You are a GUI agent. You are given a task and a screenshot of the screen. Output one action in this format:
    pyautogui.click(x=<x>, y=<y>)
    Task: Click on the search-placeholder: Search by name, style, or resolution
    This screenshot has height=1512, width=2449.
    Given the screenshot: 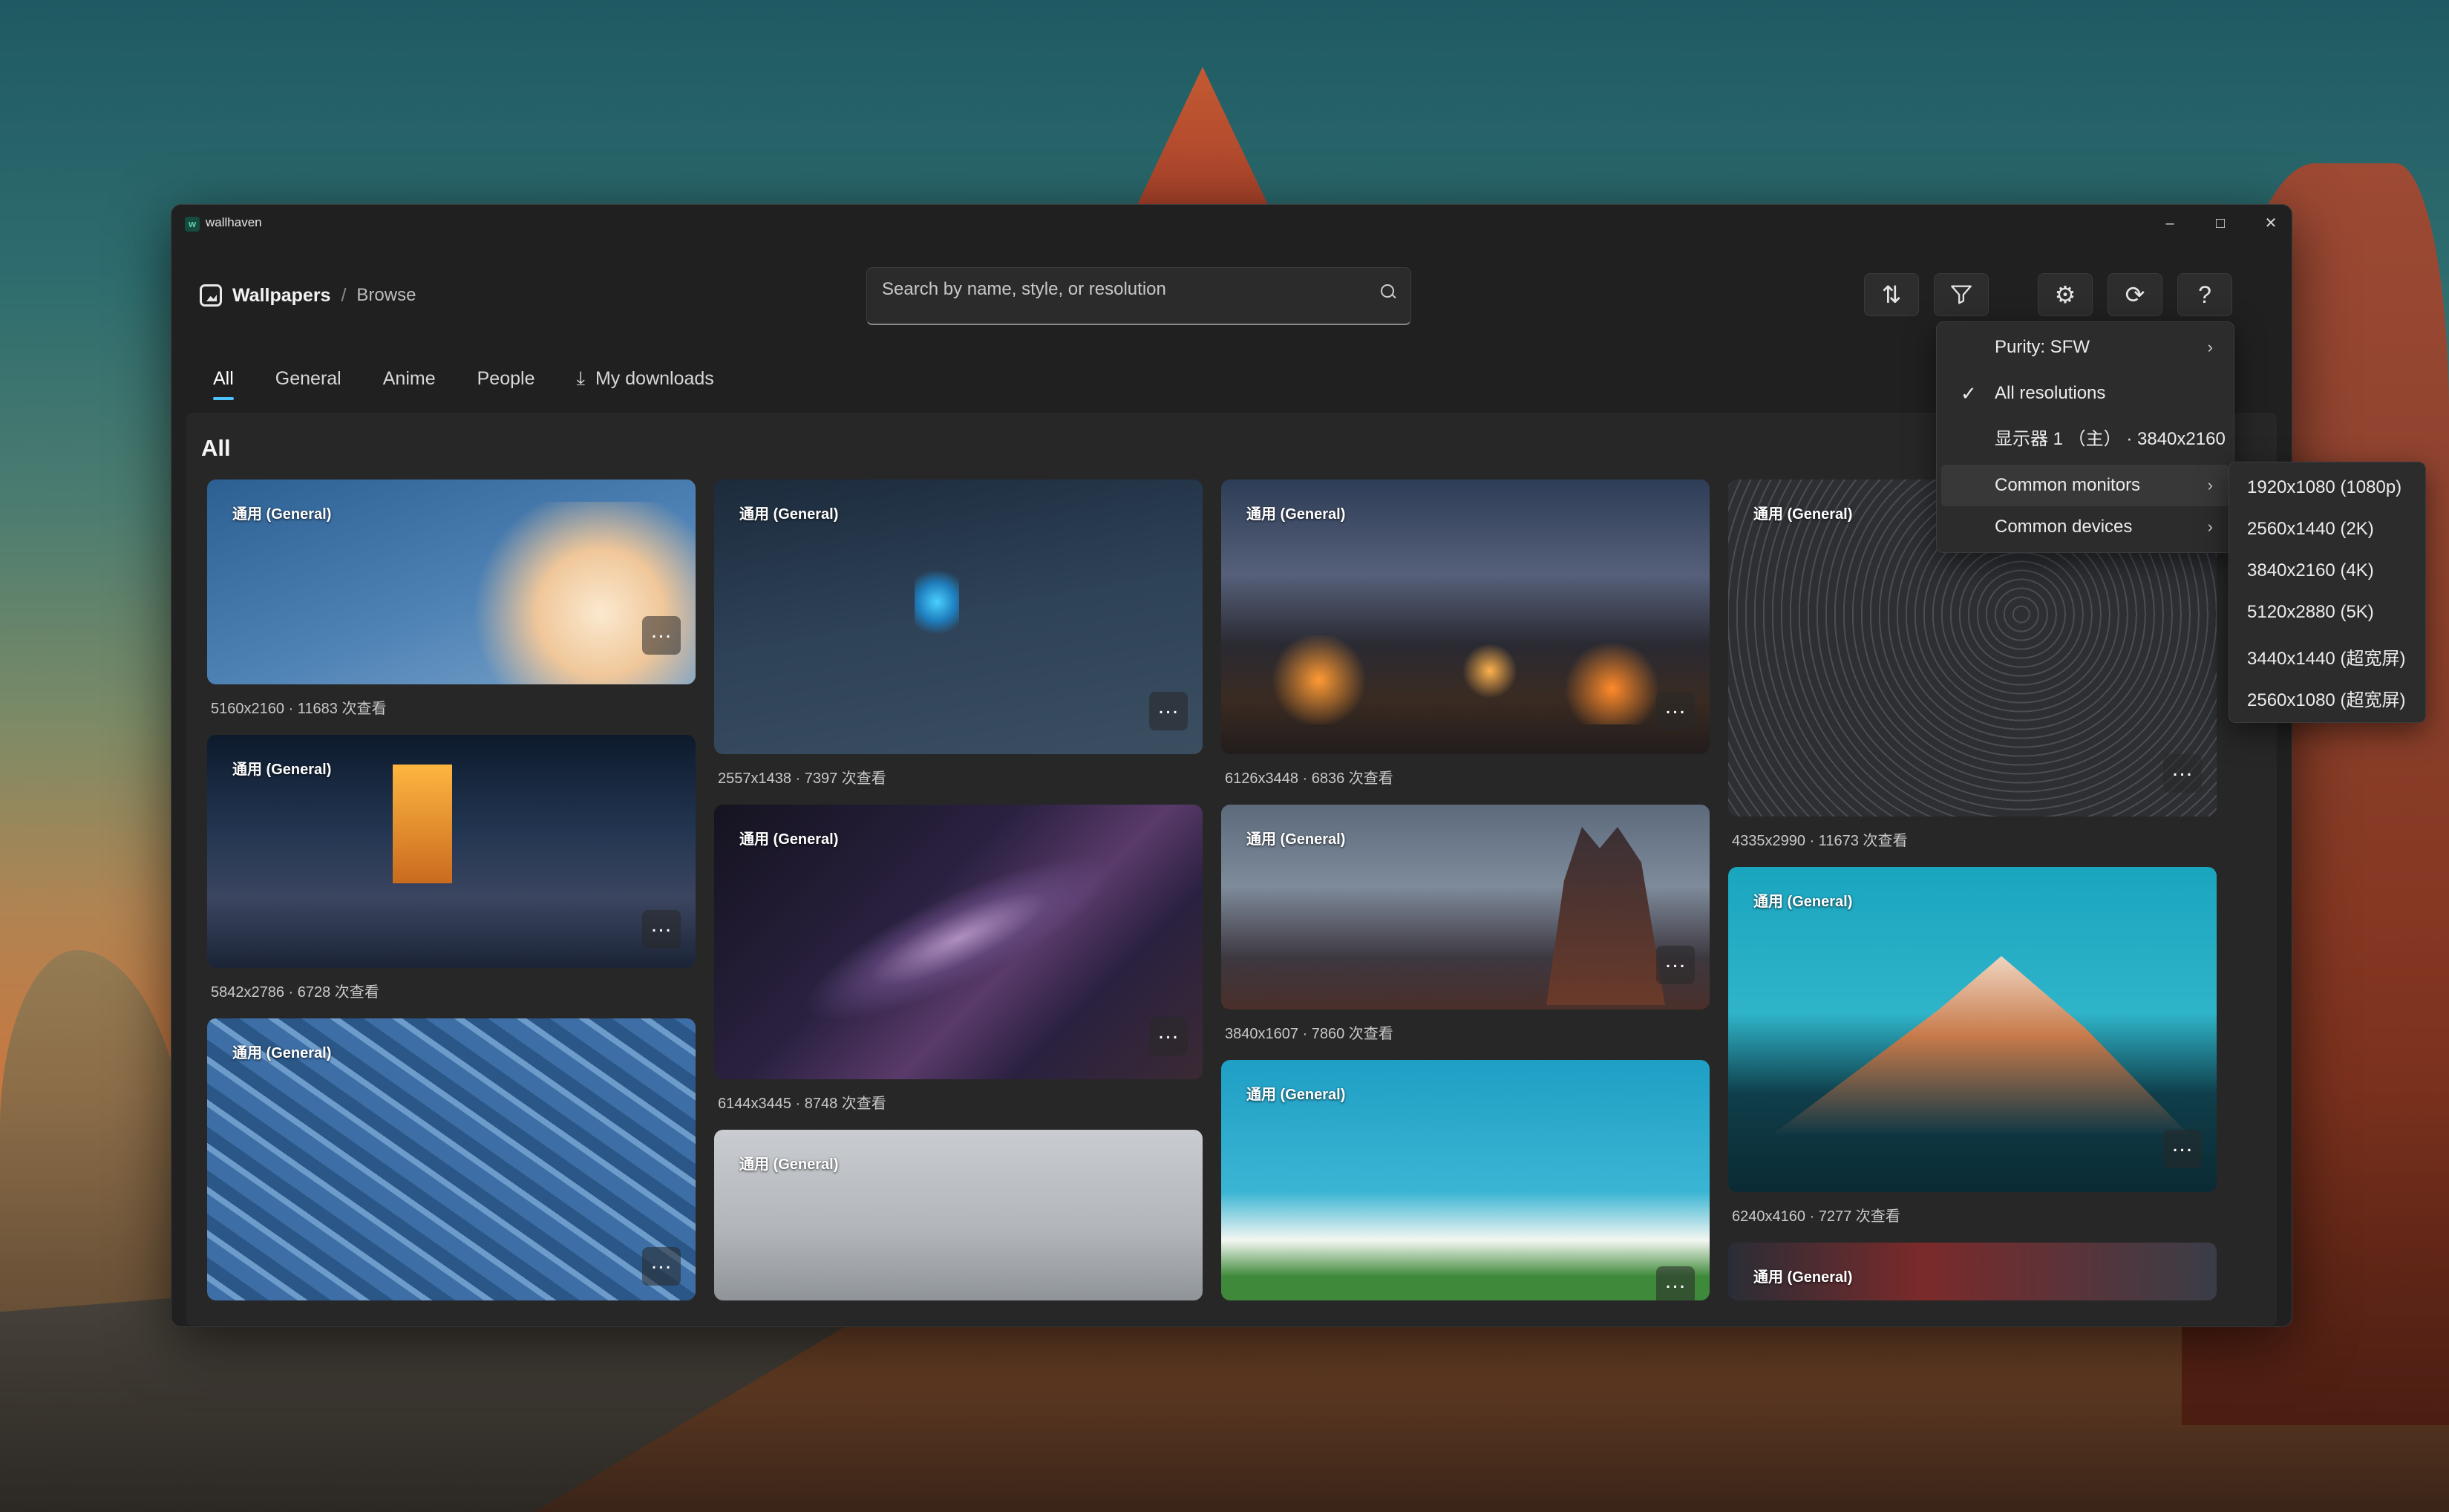 What is the action you would take?
    pyautogui.click(x=1024, y=289)
    